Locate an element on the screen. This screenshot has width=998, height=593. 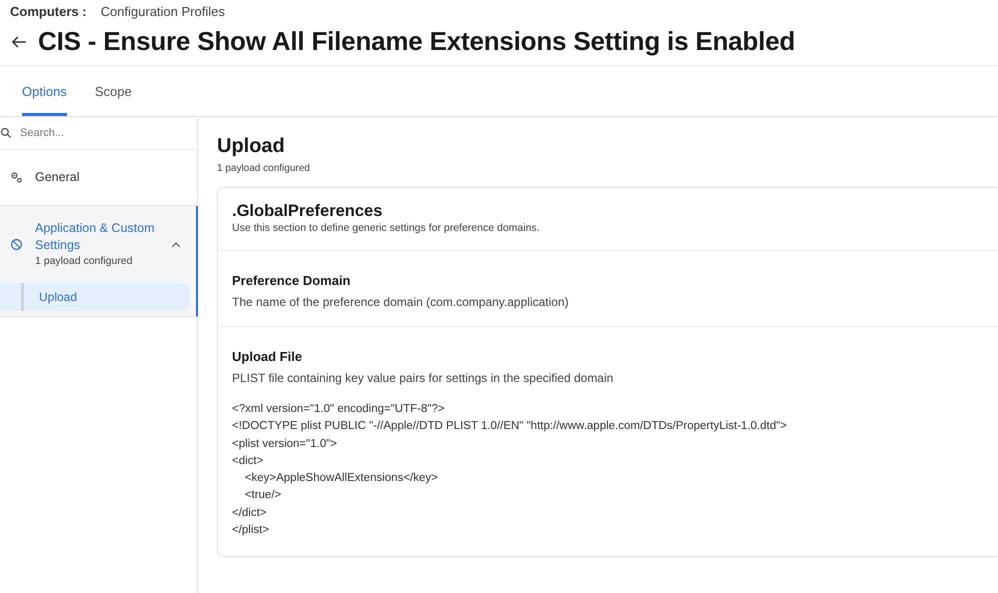
code-line: <key>AppleShowAllExtensions</key> is located at coordinates (341, 478).